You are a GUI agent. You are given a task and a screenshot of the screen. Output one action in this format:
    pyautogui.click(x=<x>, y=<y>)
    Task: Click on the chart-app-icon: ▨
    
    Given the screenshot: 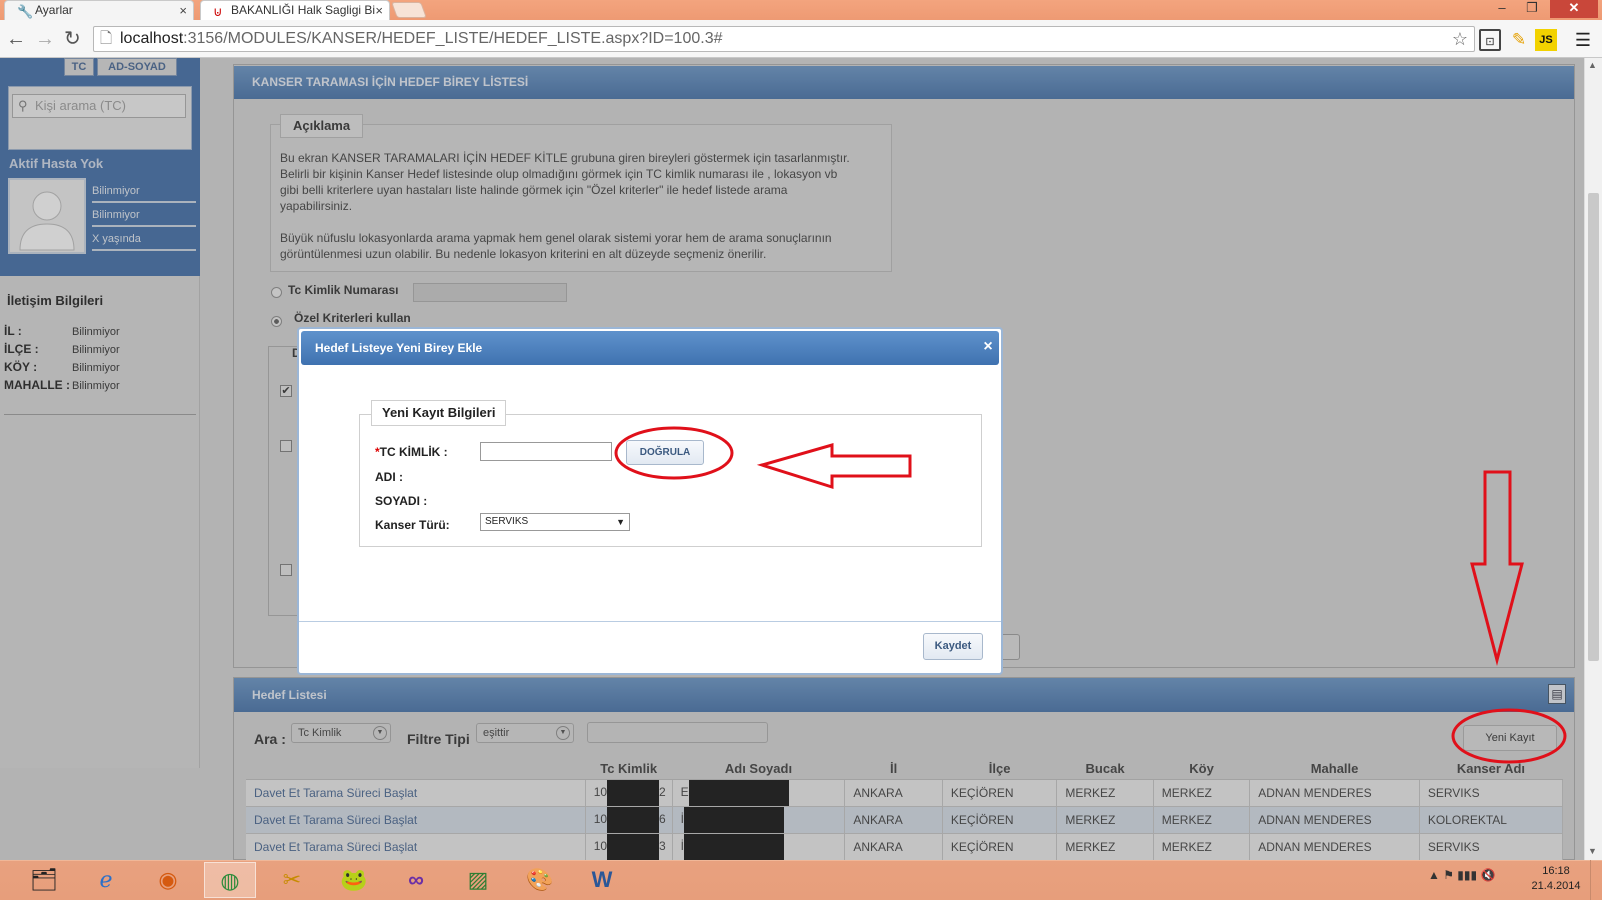 What is the action you would take?
    pyautogui.click(x=478, y=880)
    